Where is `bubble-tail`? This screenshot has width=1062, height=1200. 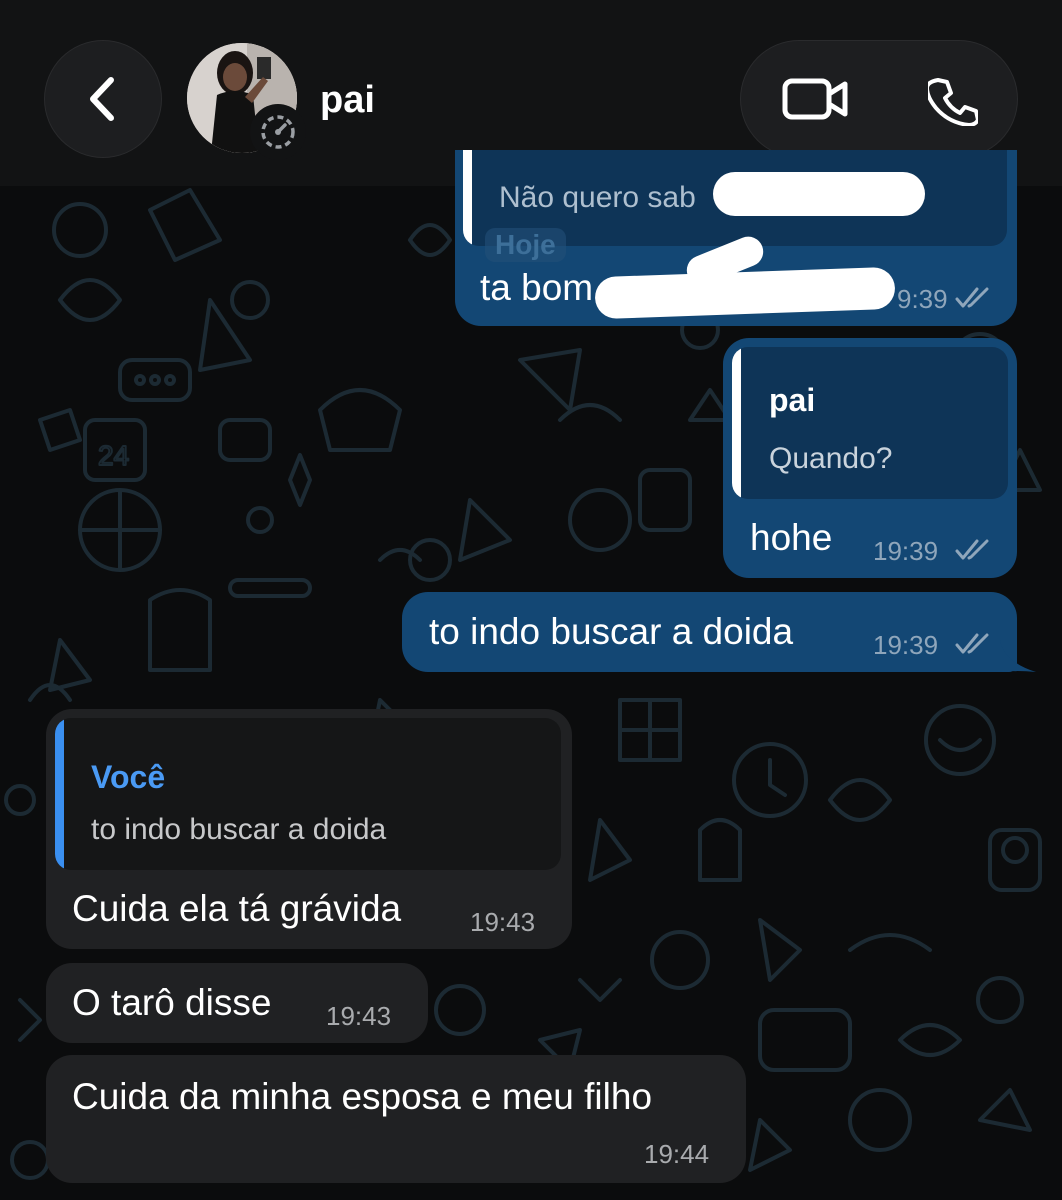 bubble-tail is located at coordinates (1018, 656).